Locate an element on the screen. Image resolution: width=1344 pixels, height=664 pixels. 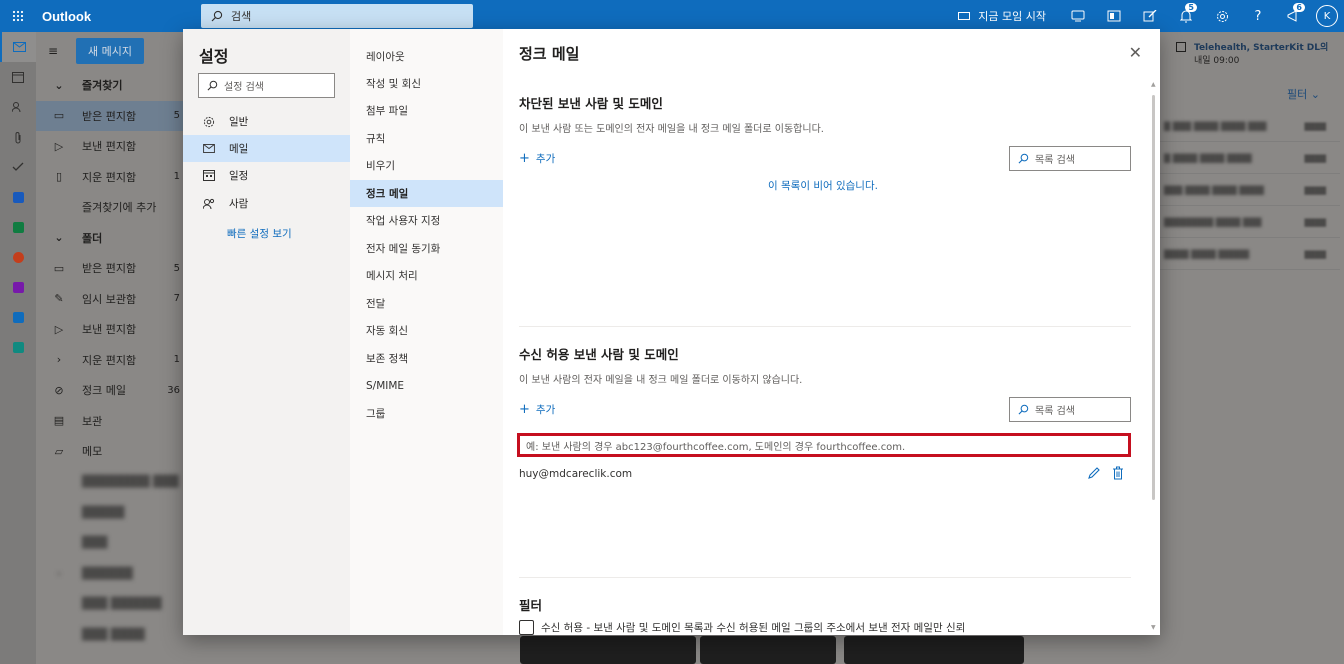
folder-item: › 지운 편지함 1 is located at coordinates (118, 360).